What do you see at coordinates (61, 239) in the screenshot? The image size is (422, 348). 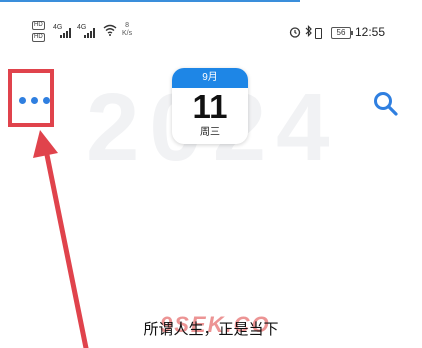 I see `annotation-arrow` at bounding box center [61, 239].